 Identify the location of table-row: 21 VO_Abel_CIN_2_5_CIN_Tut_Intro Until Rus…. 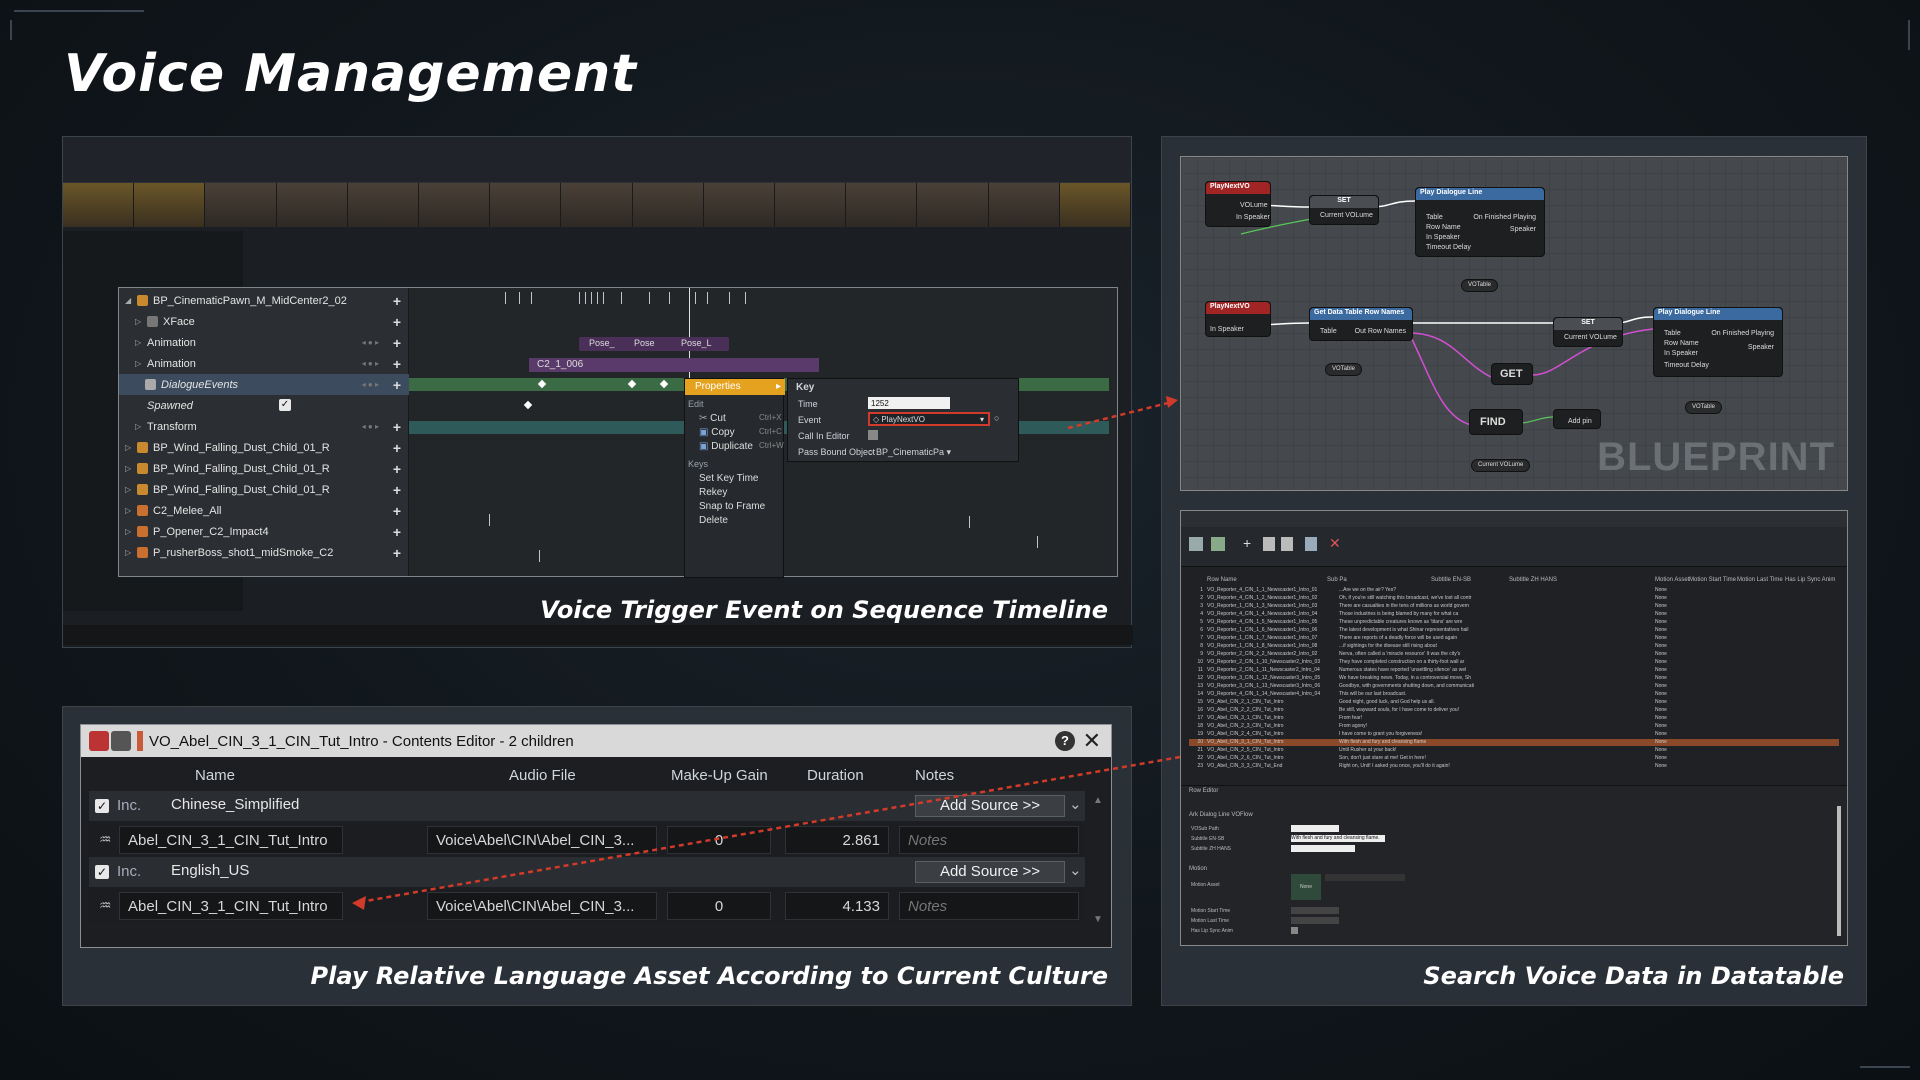
(1514, 750).